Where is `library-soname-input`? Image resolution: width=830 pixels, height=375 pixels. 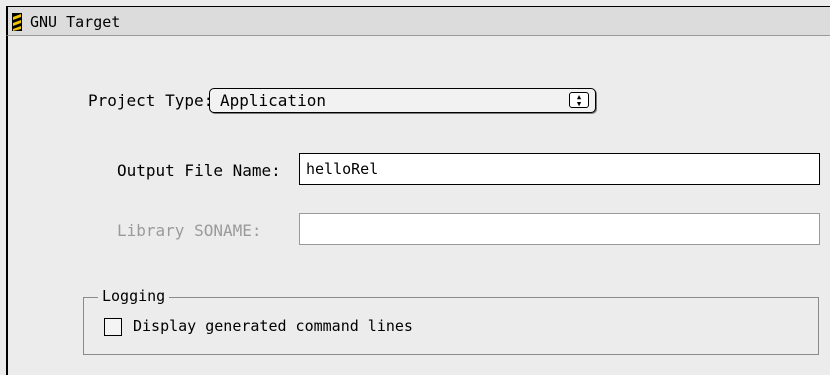
library-soname-input is located at coordinates (559, 229).